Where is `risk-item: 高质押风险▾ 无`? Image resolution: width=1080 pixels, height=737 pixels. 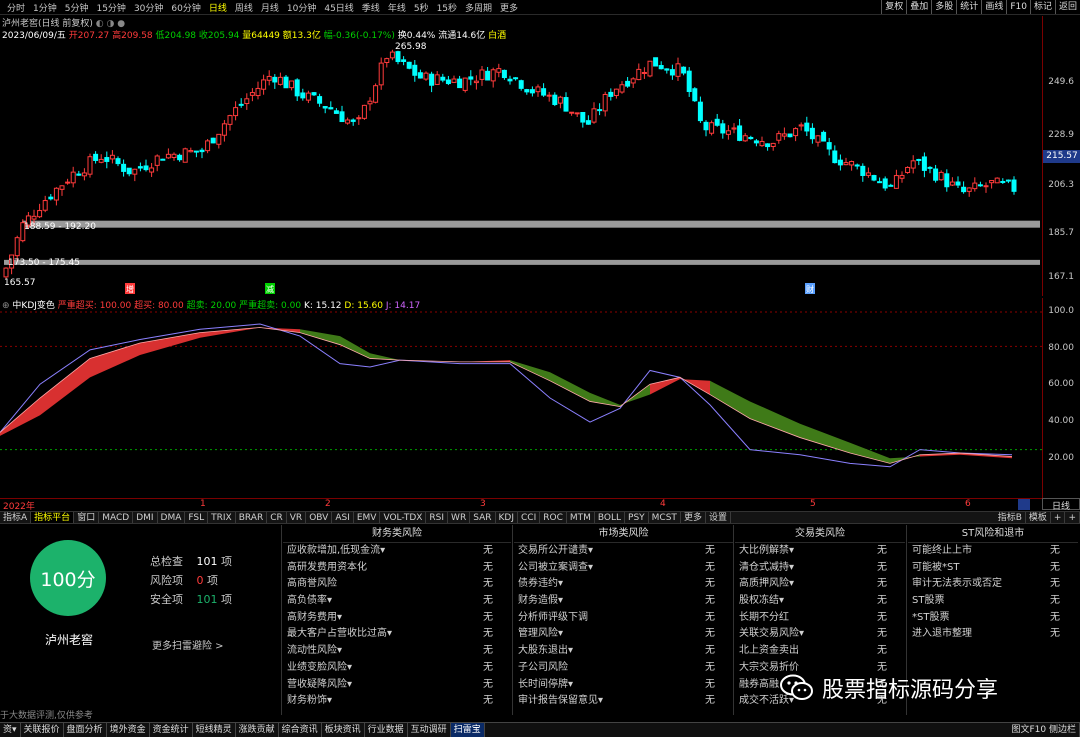 risk-item: 高质押风险▾ 无 is located at coordinates (820, 584).